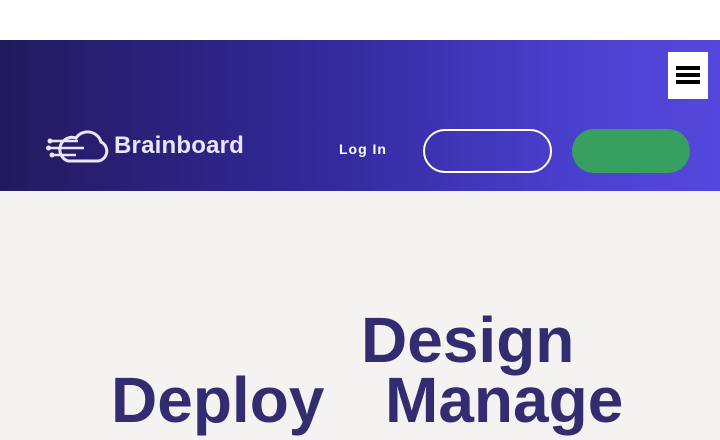  Describe the element at coordinates (179, 145) in the screenshot. I see `logo-text: Brainboard` at that location.